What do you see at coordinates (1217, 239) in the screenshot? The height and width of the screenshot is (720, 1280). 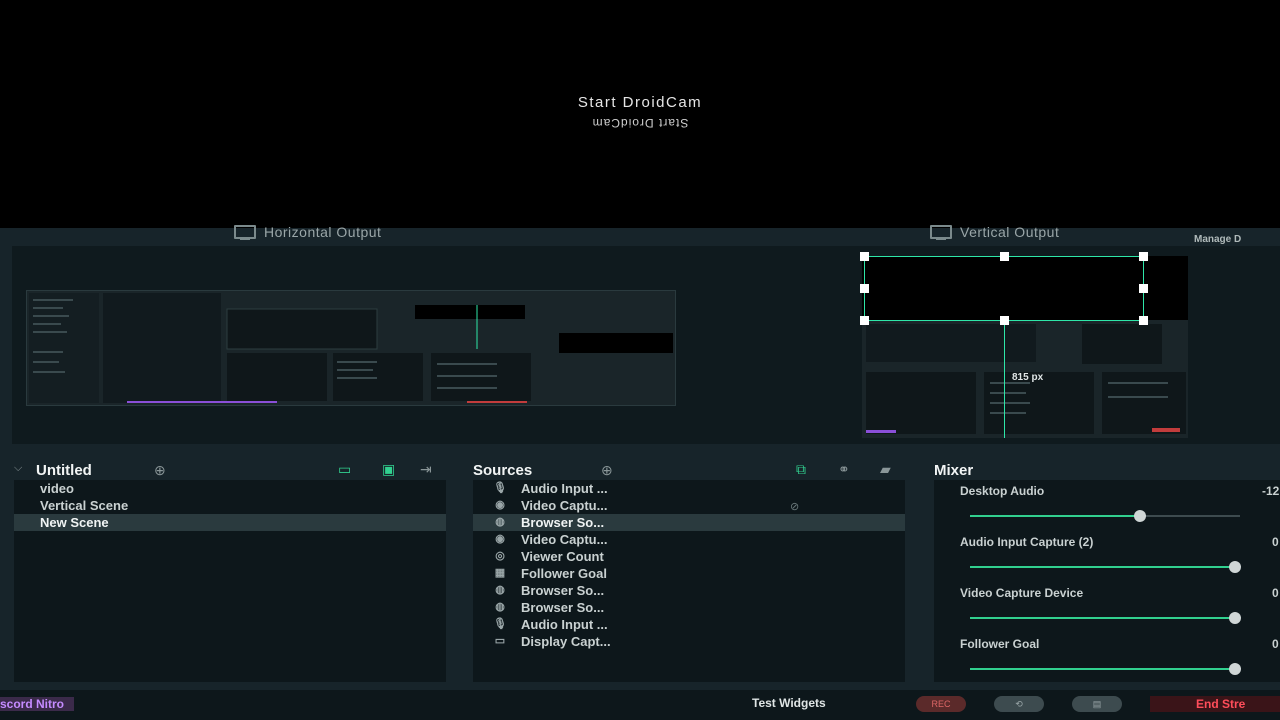 I see `manage-button: Manage D` at bounding box center [1217, 239].